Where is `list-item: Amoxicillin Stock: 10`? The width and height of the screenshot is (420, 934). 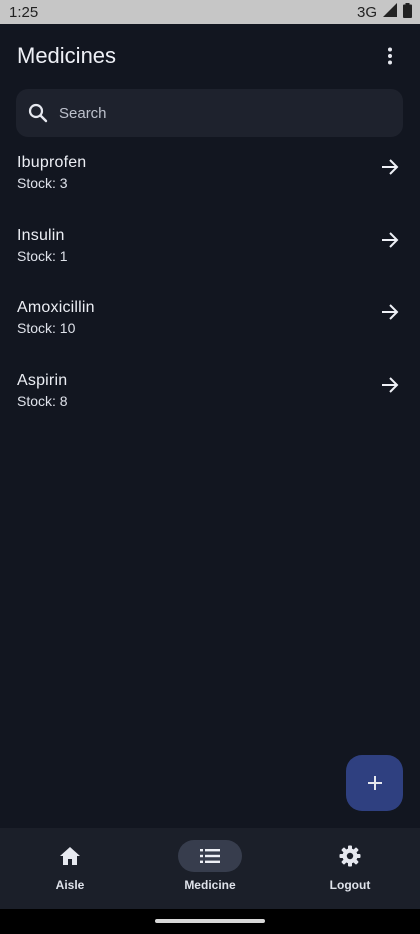 list-item: Amoxicillin Stock: 10 is located at coordinates (210, 326).